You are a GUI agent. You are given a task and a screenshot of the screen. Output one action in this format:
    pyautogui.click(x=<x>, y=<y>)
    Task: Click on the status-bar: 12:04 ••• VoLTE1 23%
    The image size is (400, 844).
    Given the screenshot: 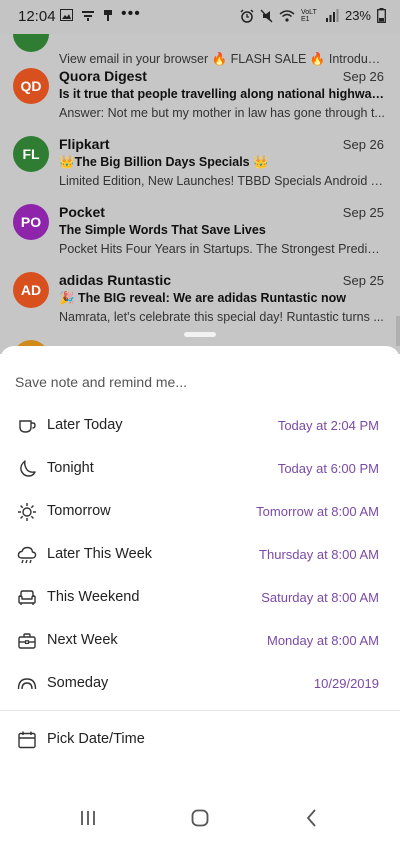 What is the action you would take?
    pyautogui.click(x=200, y=17)
    